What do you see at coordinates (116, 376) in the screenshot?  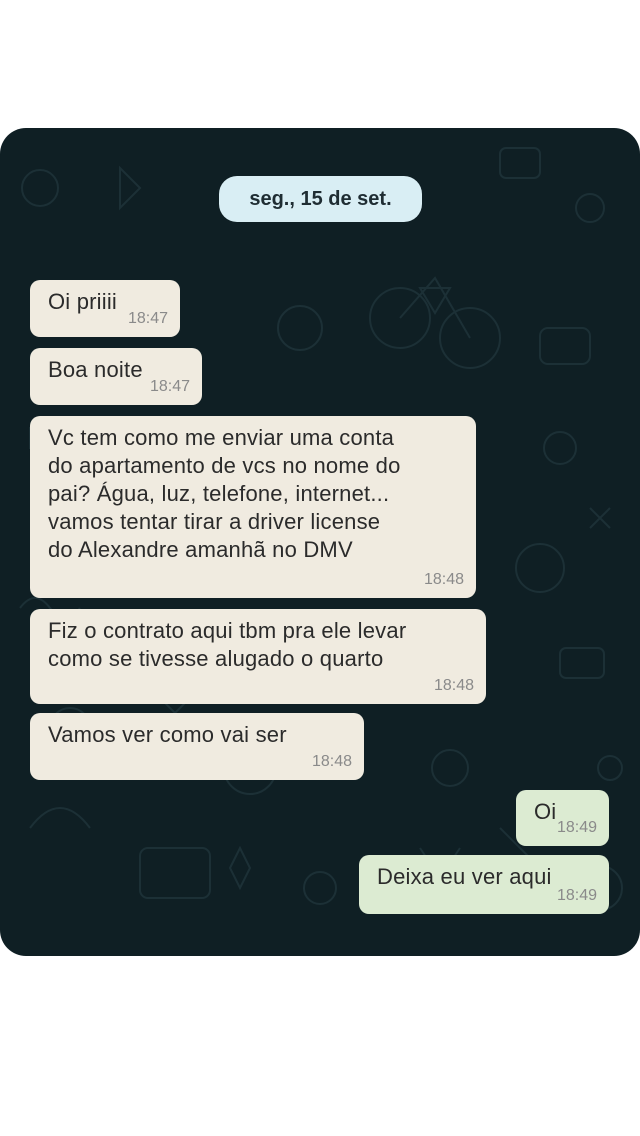 I see `message-bubble-incoming: Boa noite 18:47` at bounding box center [116, 376].